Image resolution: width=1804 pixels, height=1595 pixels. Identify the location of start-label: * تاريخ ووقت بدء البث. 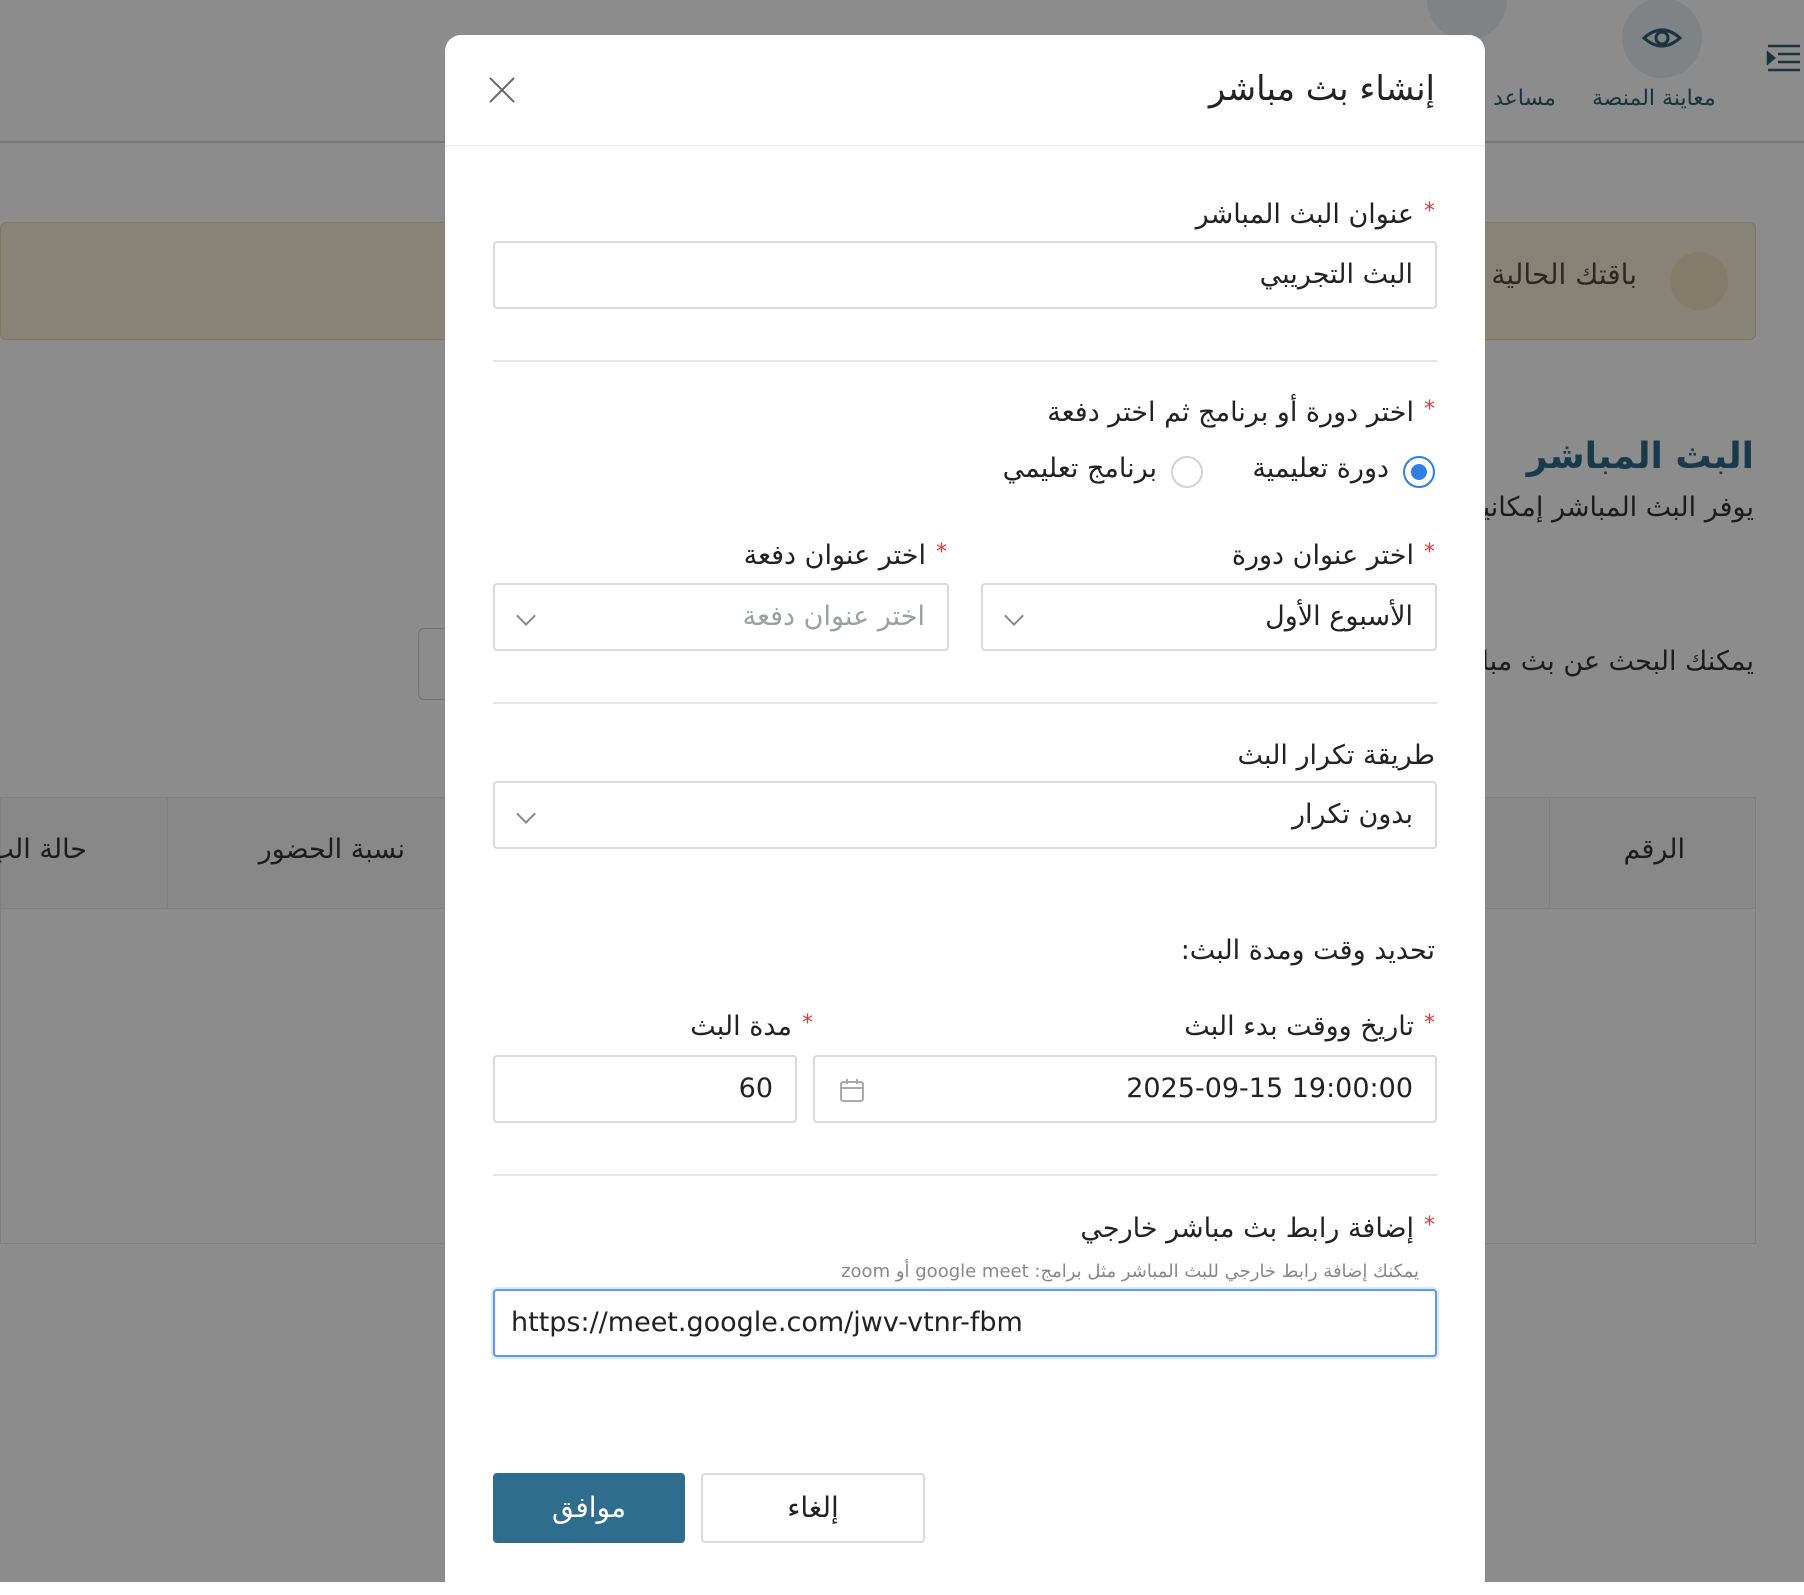
(1309, 1026).